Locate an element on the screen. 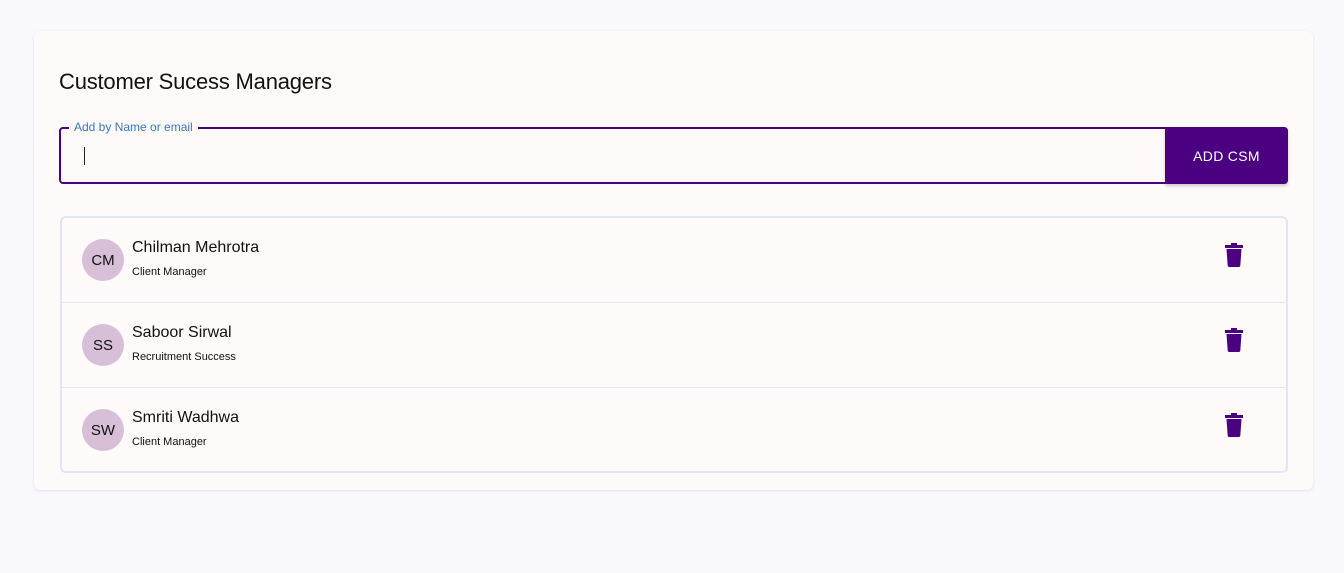  list-item: SW Smriti Wadhwa Client Manager is located at coordinates (674, 430).